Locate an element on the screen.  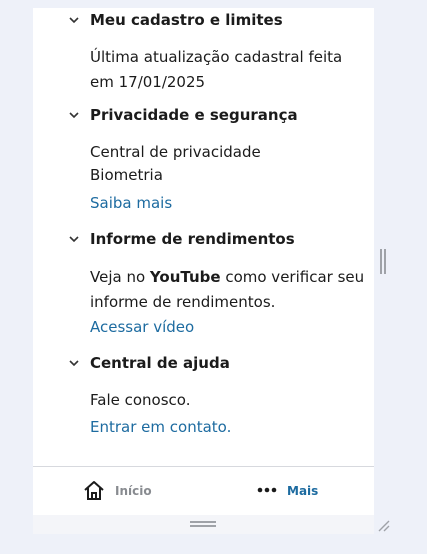
contact-link: Entrar em contato. is located at coordinates (160, 427).